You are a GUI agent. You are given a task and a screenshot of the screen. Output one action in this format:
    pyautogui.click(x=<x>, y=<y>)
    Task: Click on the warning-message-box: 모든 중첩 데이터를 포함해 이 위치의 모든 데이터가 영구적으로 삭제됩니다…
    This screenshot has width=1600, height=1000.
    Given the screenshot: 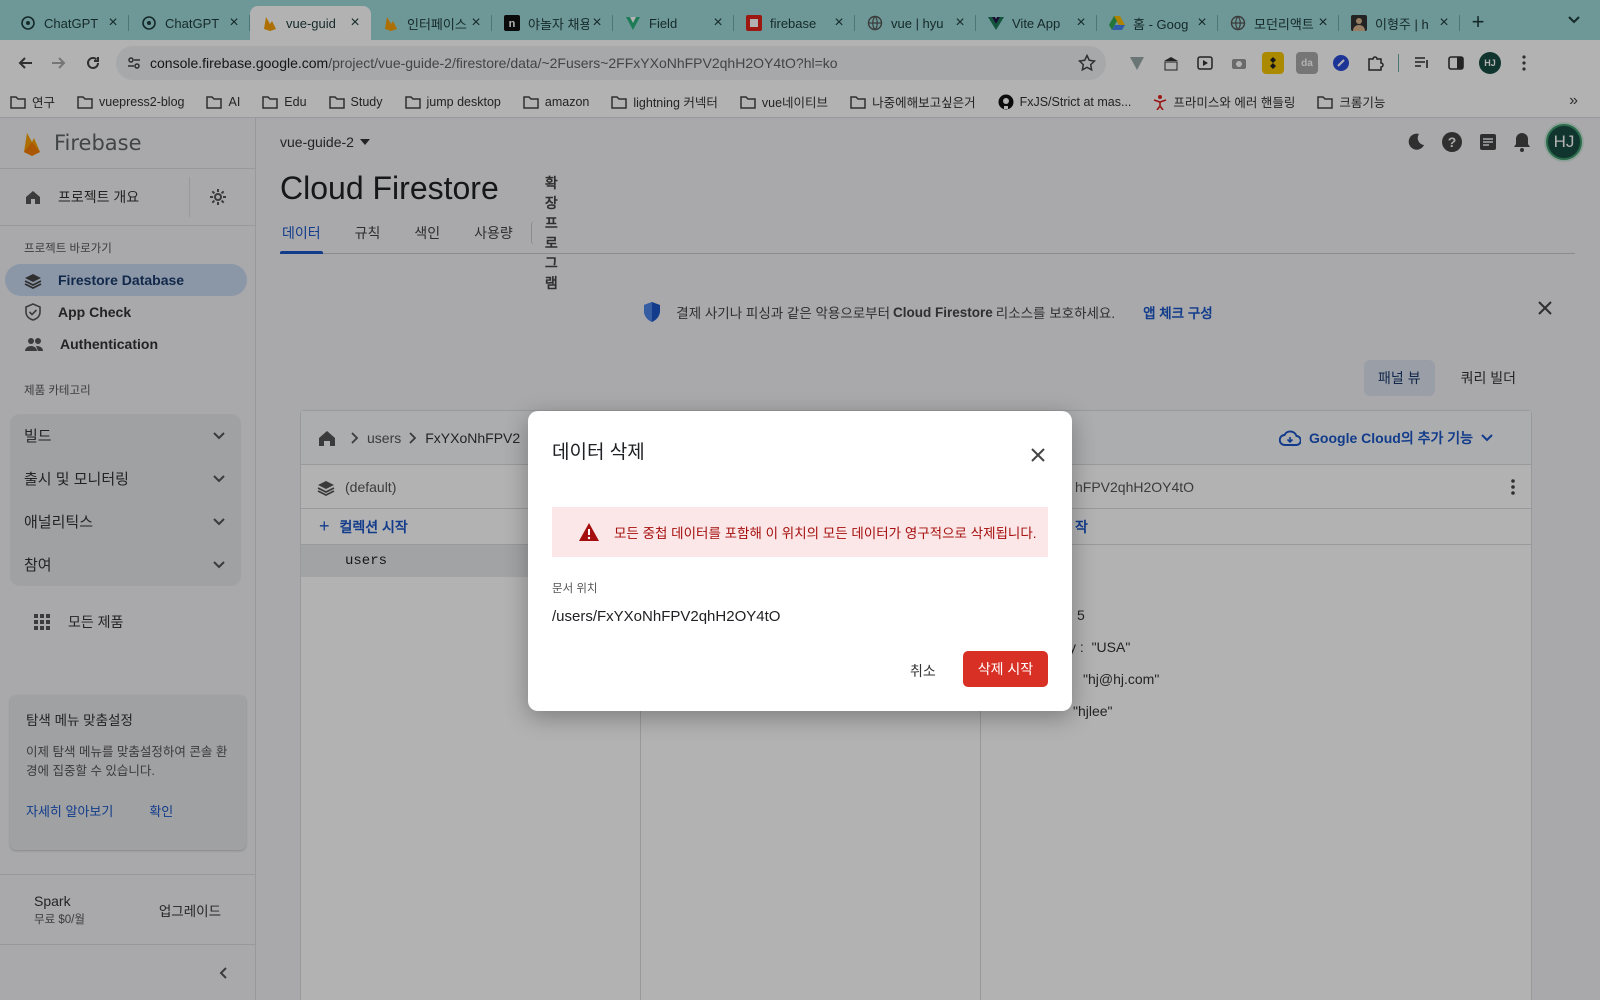 What is the action you would take?
    pyautogui.click(x=800, y=532)
    